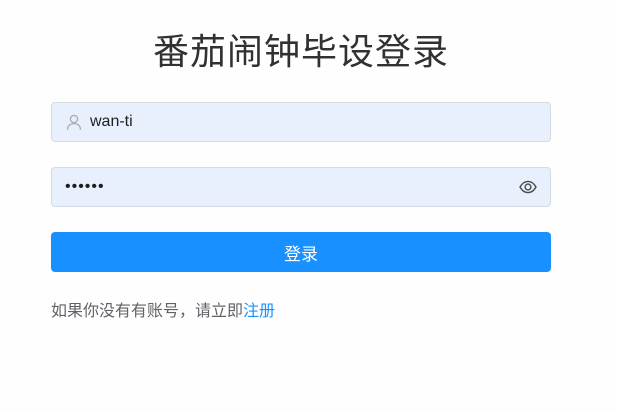 The image size is (617, 412). What do you see at coordinates (74, 122) in the screenshot?
I see `user-icon` at bounding box center [74, 122].